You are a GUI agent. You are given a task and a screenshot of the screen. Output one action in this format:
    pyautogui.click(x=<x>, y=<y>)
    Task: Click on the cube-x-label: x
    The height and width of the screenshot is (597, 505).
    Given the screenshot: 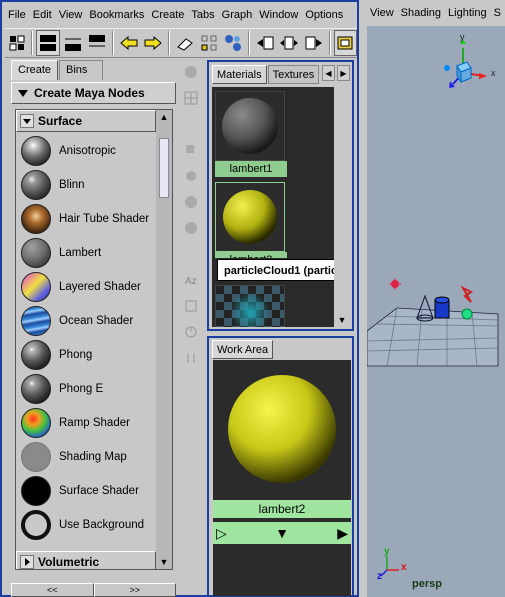 What is the action you would take?
    pyautogui.click(x=493, y=73)
    